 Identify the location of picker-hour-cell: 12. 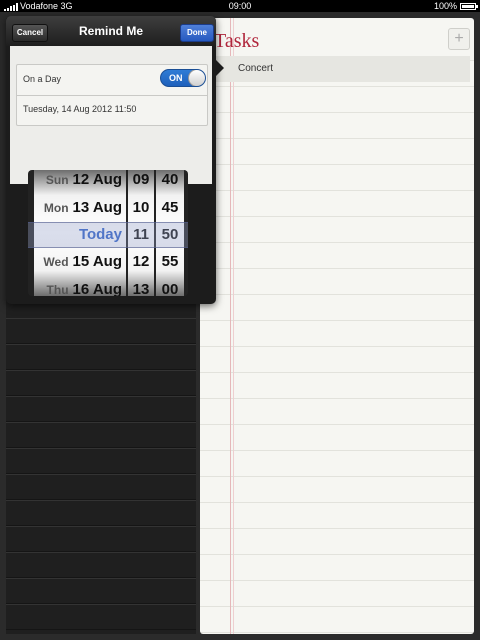
(141, 262).